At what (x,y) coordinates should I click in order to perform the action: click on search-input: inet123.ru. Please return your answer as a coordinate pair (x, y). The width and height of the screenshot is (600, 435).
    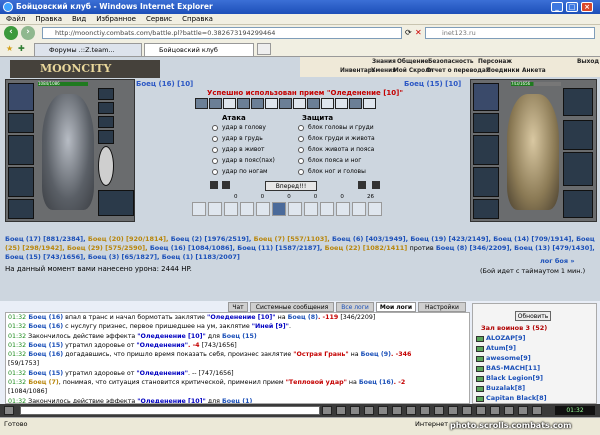
    Looking at the image, I should click on (510, 33).